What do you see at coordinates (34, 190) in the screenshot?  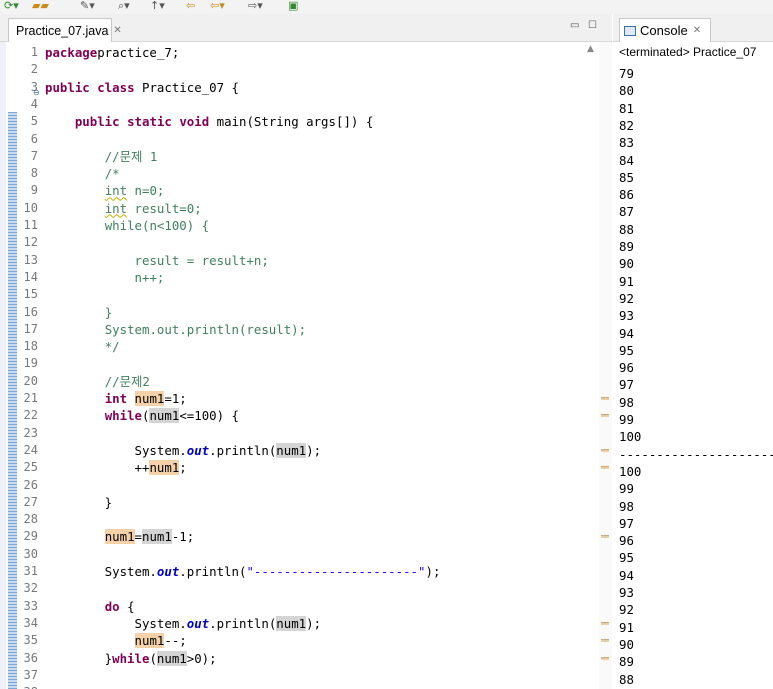 I see `line-number: 9` at bounding box center [34, 190].